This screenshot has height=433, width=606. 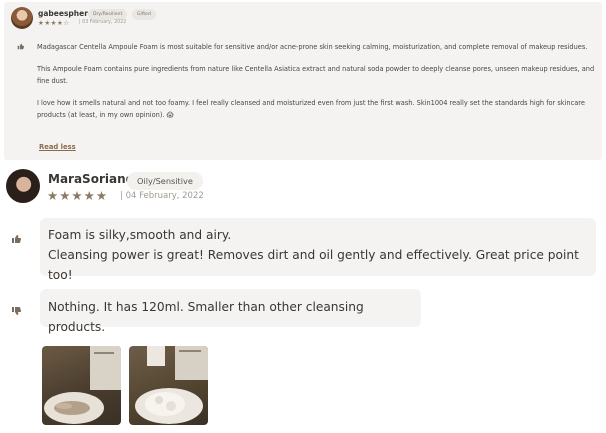 What do you see at coordinates (165, 181) in the screenshot?
I see `skin-type-badge: Oily/Sensitive` at bounding box center [165, 181].